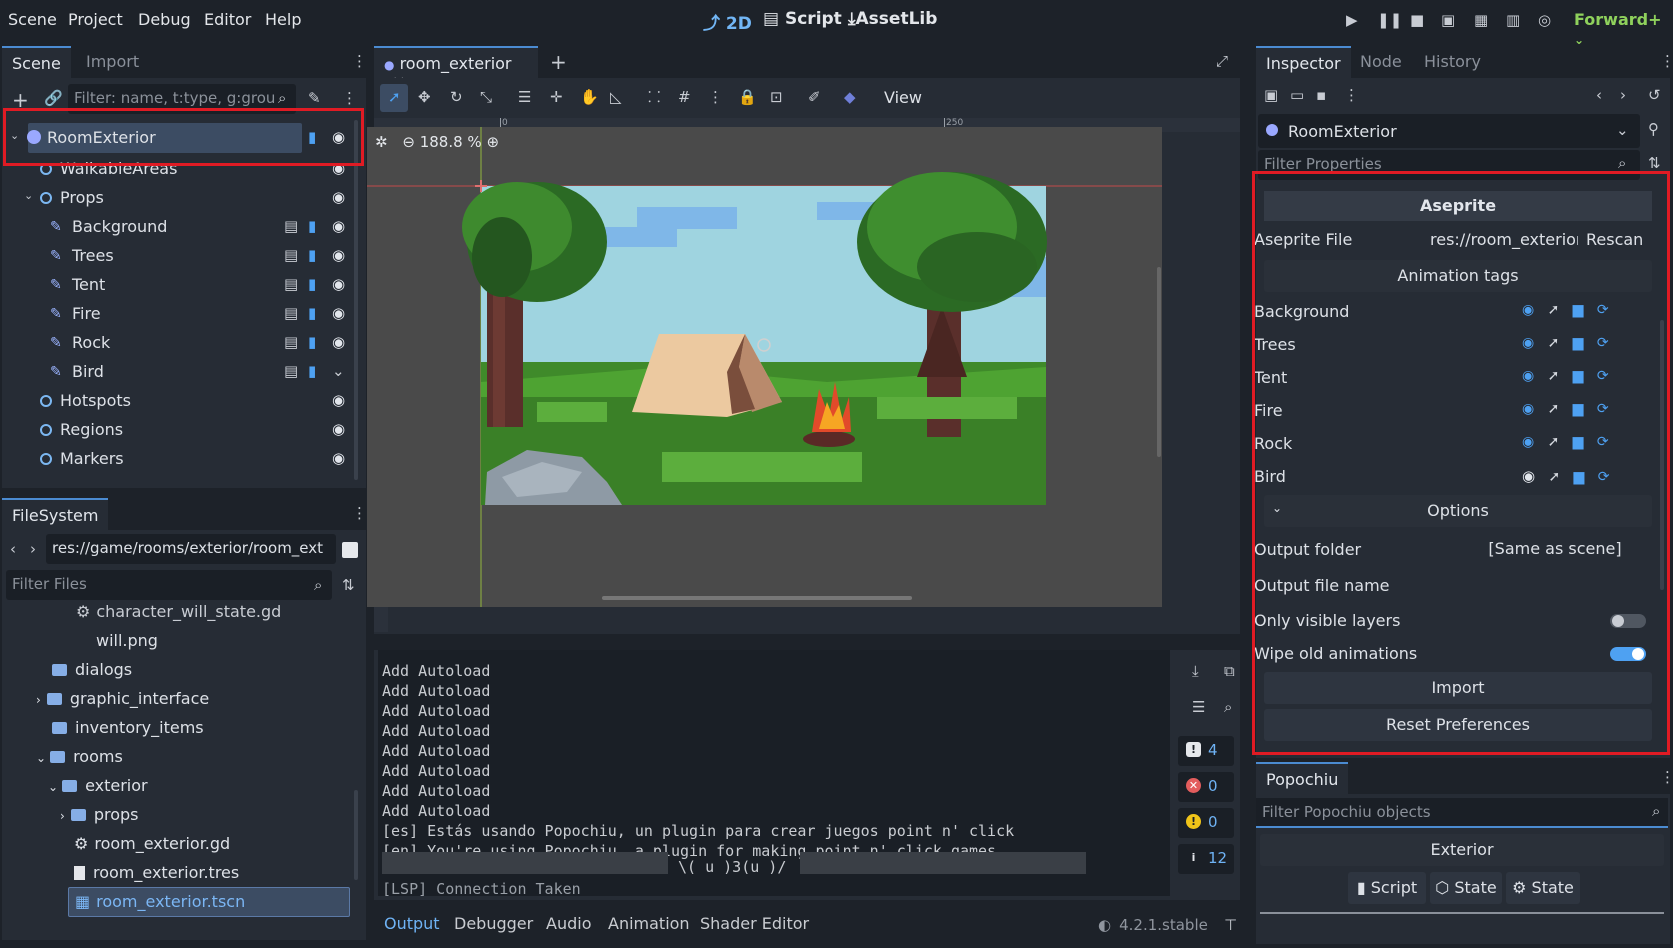  I want to click on play-scene-icon: ▦, so click(1481, 20).